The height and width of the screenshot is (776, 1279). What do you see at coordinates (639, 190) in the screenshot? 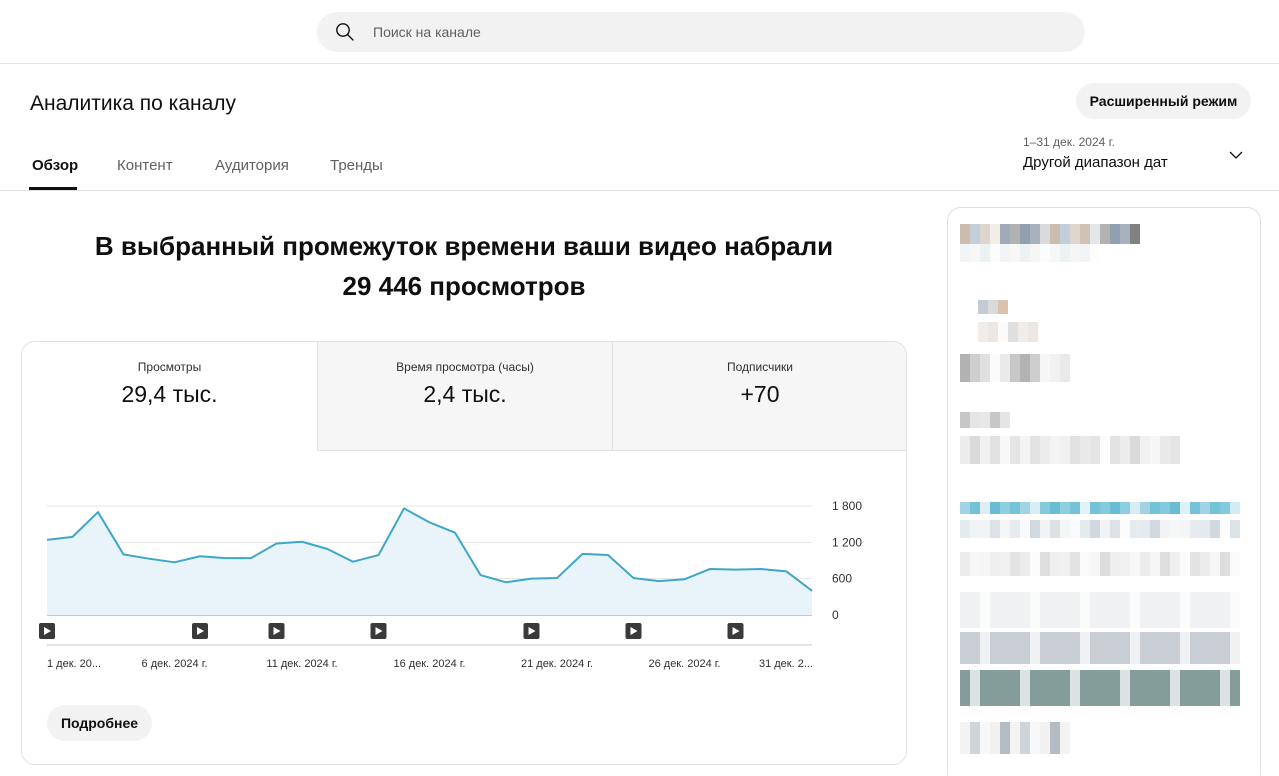
I see `tabs-divider` at bounding box center [639, 190].